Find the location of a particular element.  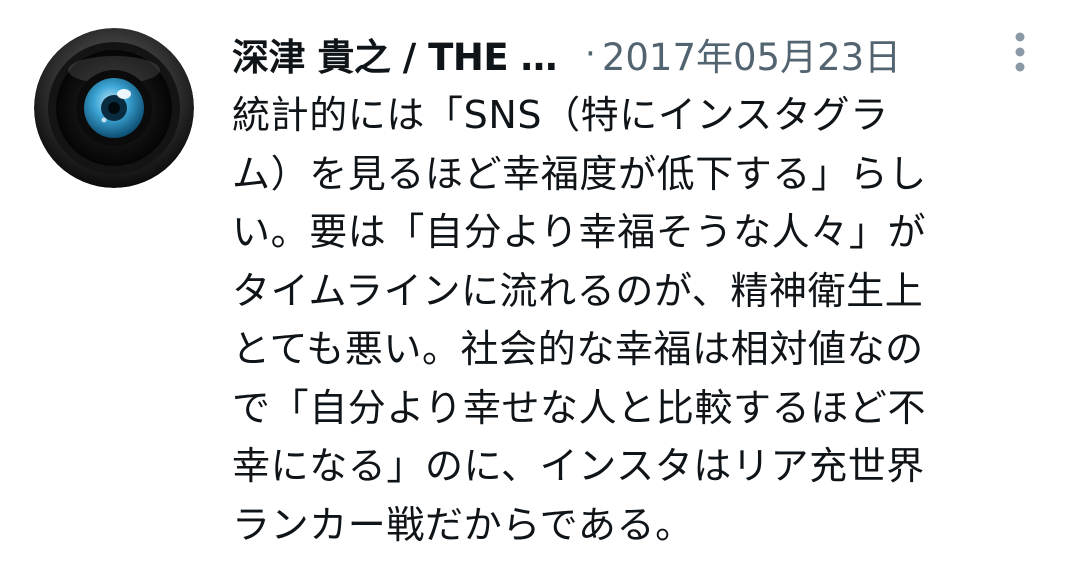

camera-lens-icon is located at coordinates (114, 108).